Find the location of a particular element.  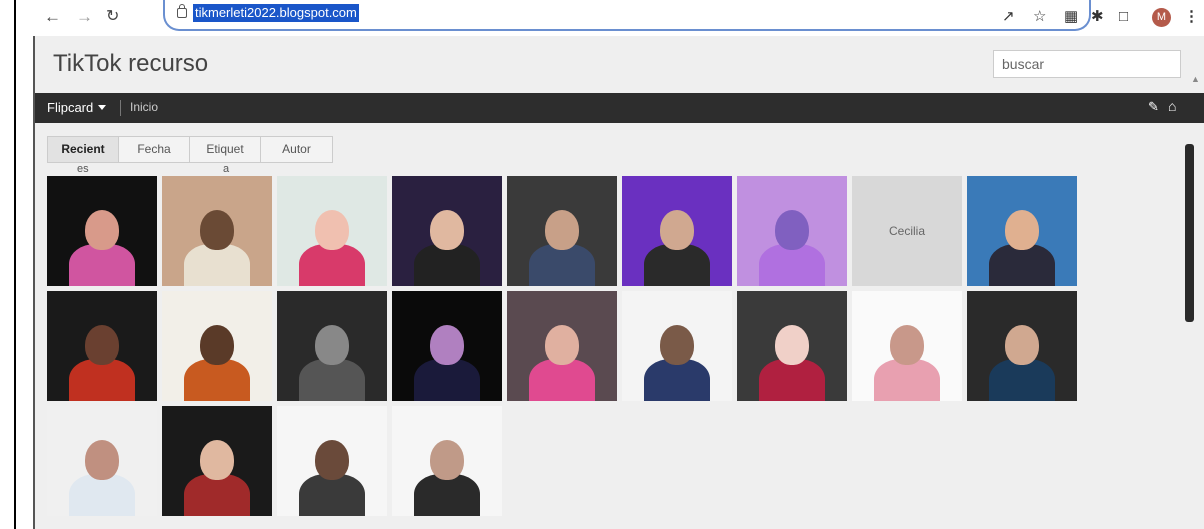

blog-title: TikTok recurso is located at coordinates (130, 64).